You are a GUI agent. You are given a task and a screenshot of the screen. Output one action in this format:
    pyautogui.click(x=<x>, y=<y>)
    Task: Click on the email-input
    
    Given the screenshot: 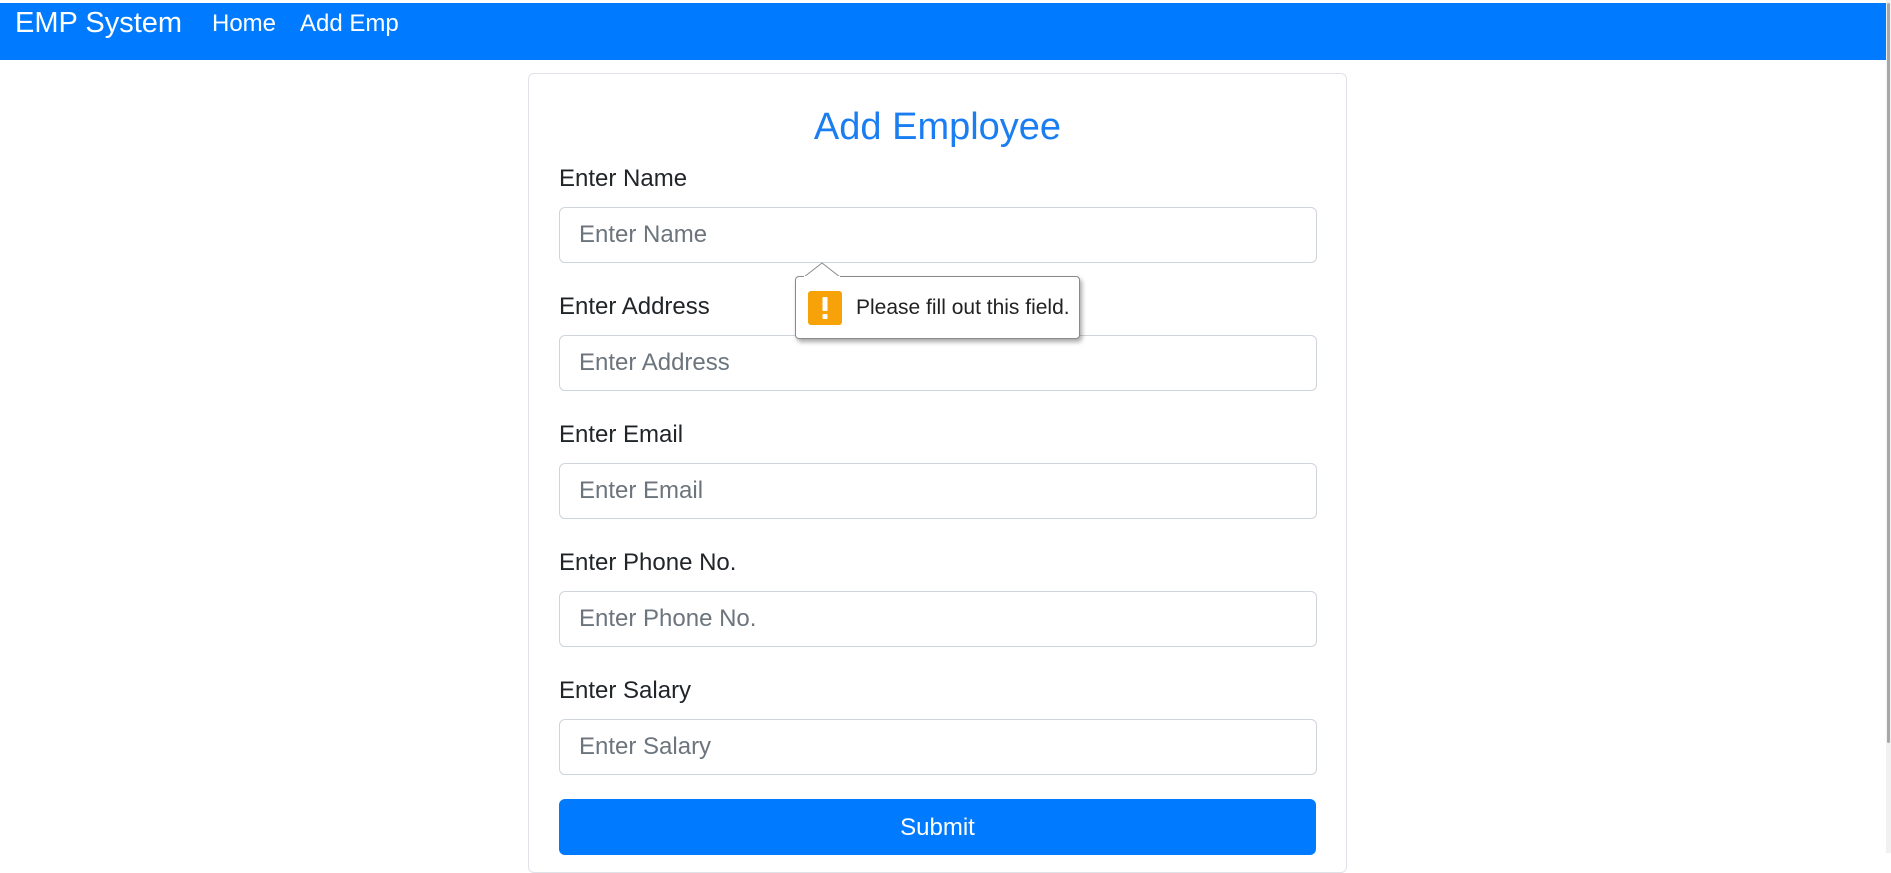 What is the action you would take?
    pyautogui.click(x=938, y=491)
    